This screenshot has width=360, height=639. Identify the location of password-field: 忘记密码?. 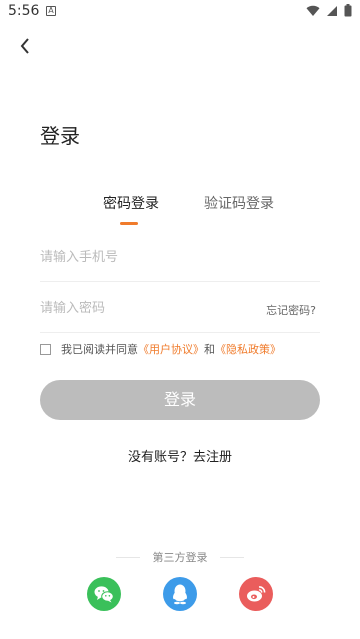
(180, 310).